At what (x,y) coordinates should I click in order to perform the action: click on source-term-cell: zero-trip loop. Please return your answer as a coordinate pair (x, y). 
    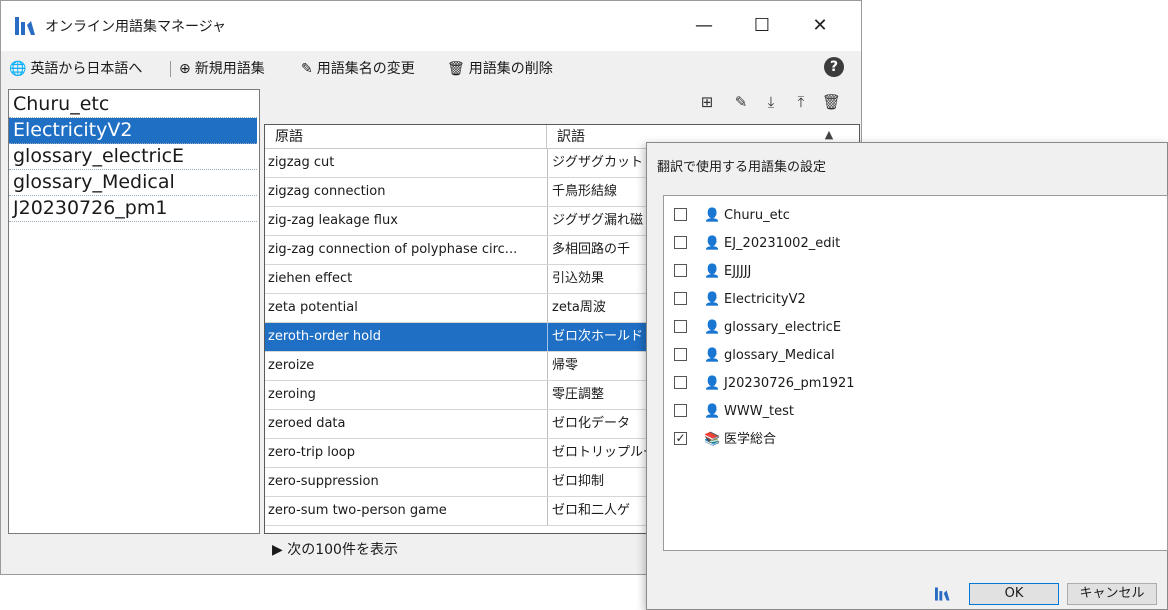
    Looking at the image, I should click on (311, 452).